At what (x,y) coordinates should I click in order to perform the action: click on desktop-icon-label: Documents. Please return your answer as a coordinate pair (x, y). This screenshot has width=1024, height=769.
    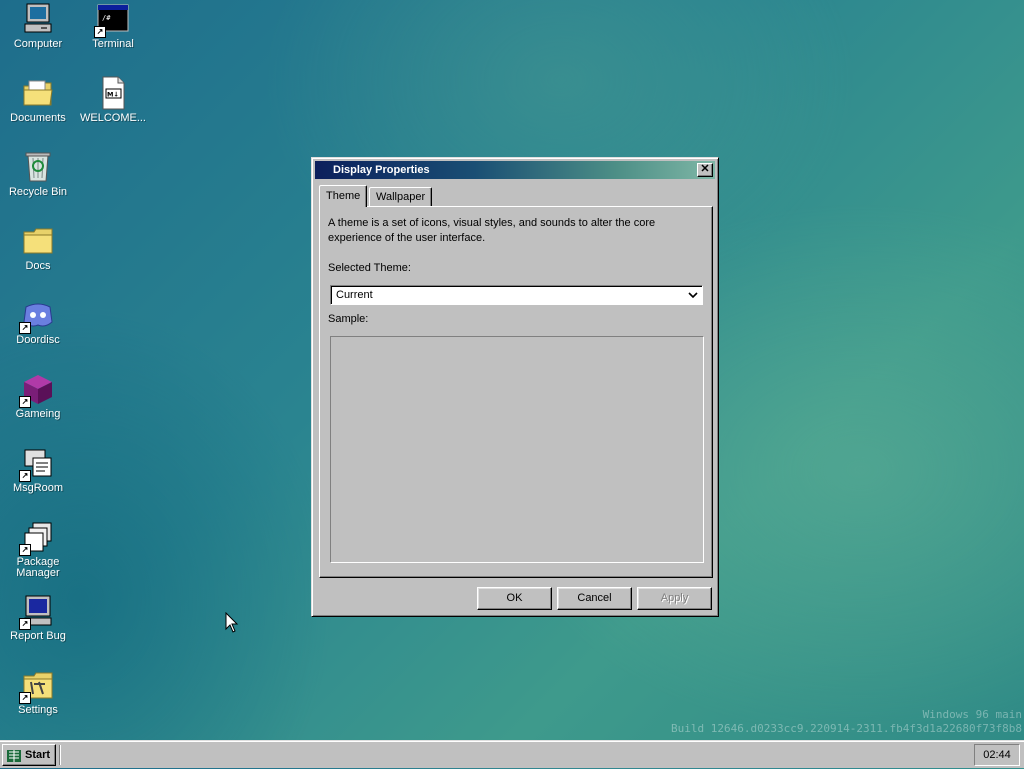
    Looking at the image, I should click on (38, 118).